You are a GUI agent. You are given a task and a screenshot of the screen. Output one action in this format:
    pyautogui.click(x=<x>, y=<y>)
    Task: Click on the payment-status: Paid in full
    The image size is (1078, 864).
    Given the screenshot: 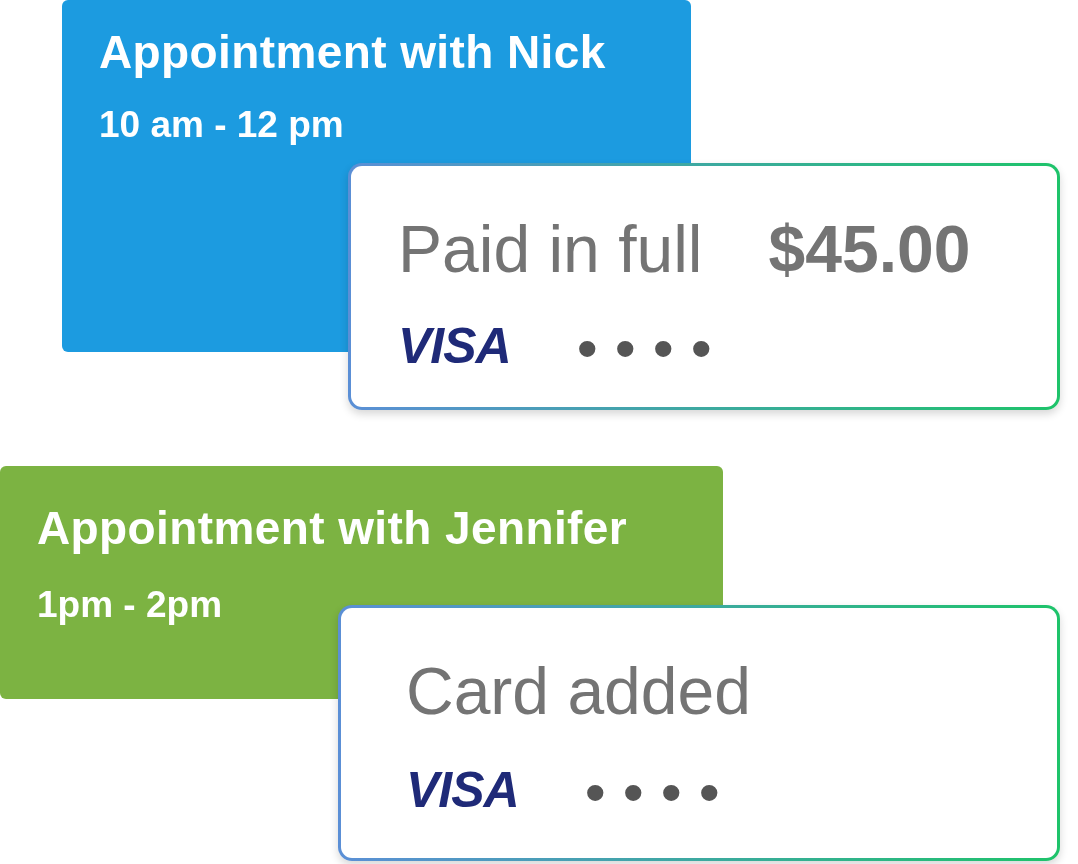 What is the action you would take?
    pyautogui.click(x=550, y=249)
    